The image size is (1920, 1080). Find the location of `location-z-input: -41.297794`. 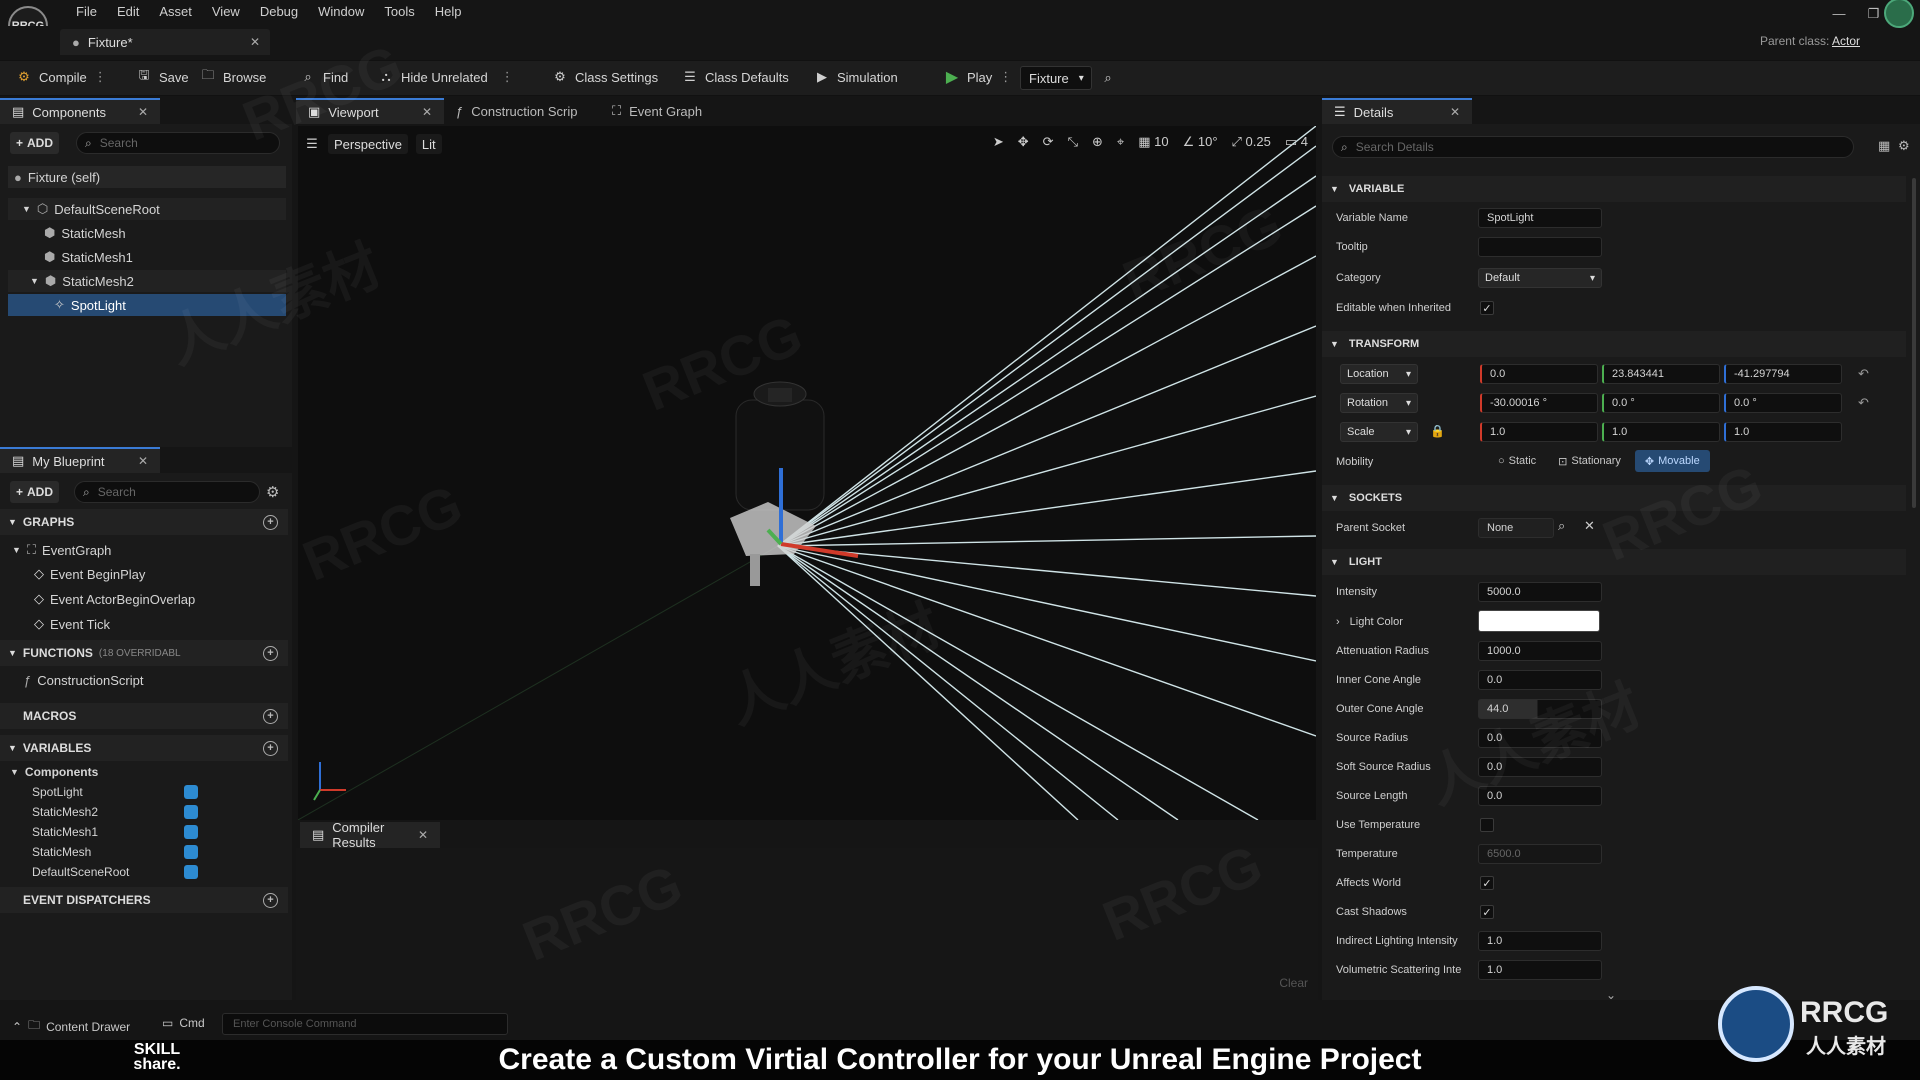

location-z-input: -41.297794 is located at coordinates (1783, 374).